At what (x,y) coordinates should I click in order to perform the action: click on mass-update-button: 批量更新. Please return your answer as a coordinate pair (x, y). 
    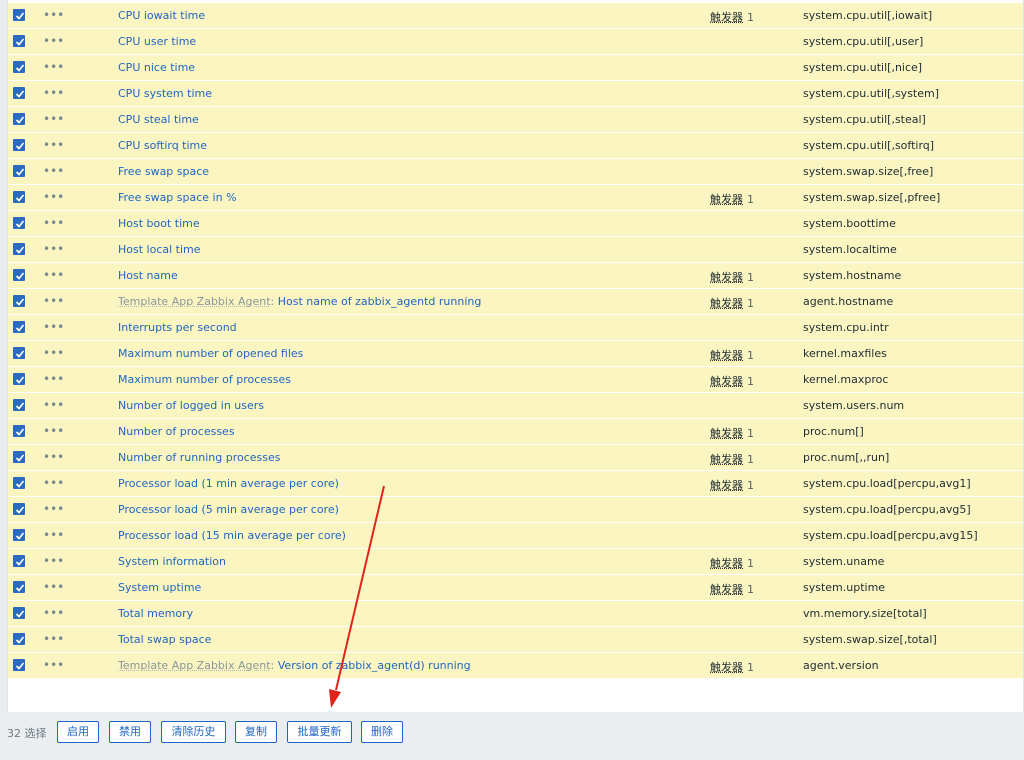
    Looking at the image, I should click on (319, 732).